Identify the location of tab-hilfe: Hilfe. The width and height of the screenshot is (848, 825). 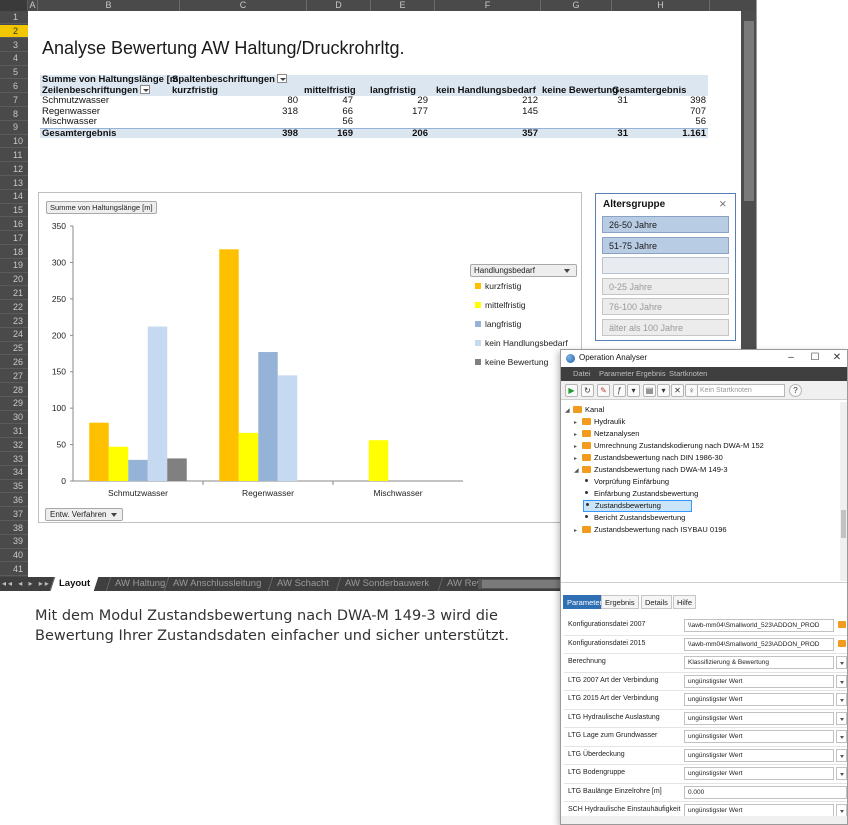
(685, 602).